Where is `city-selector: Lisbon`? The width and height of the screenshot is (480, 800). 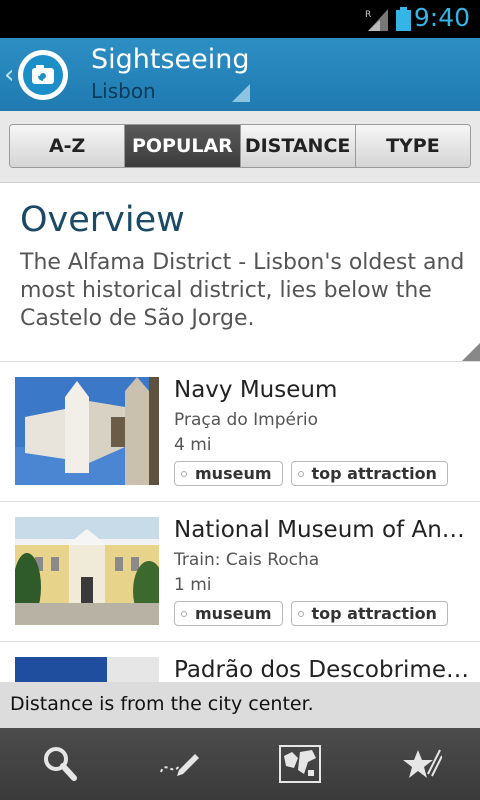
city-selector: Lisbon is located at coordinates (123, 91).